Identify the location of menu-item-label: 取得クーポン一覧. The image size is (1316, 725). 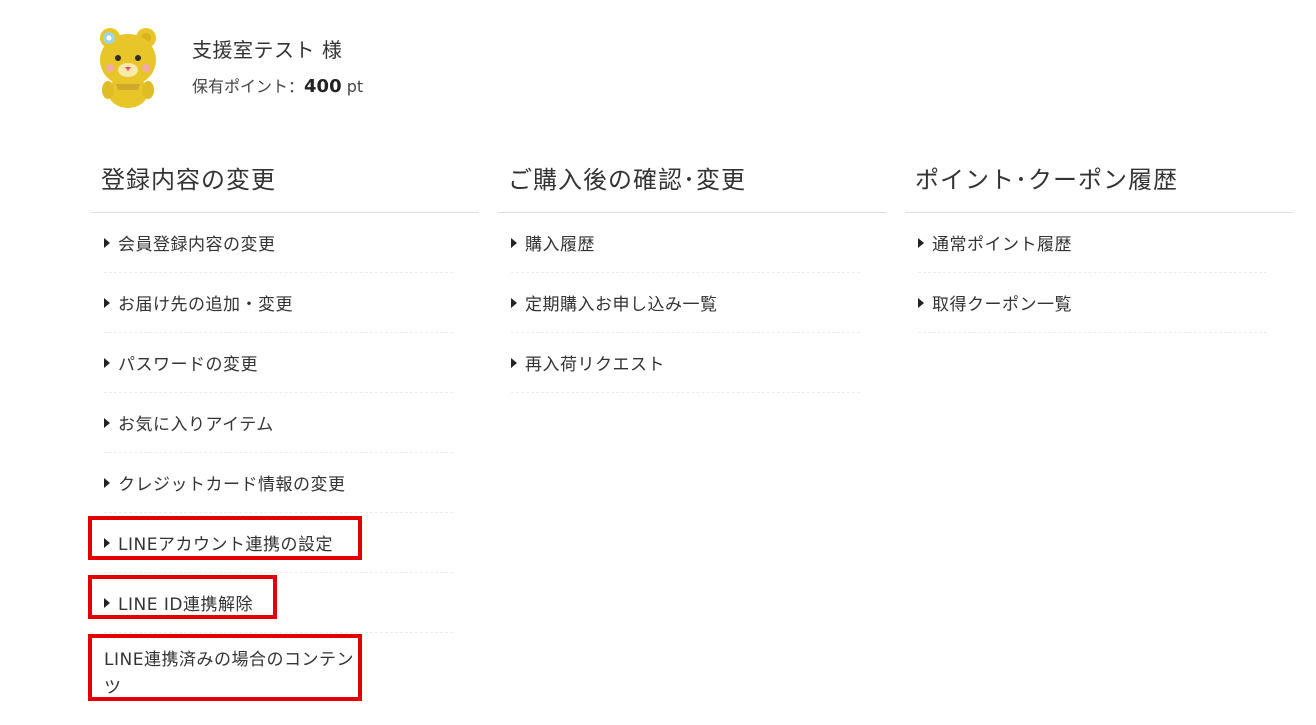
(1002, 305).